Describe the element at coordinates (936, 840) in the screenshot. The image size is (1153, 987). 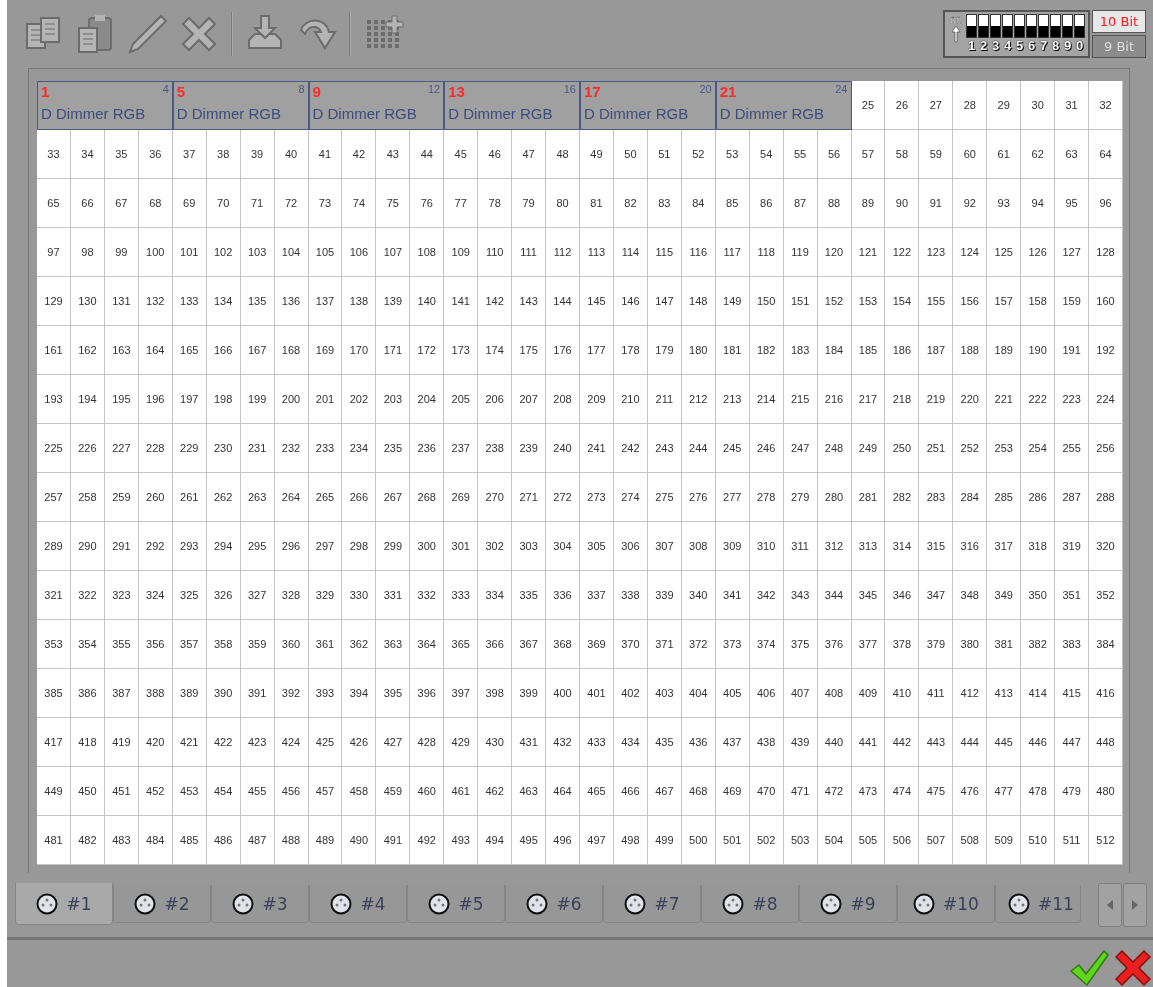
I see `channel-cell: 507` at that location.